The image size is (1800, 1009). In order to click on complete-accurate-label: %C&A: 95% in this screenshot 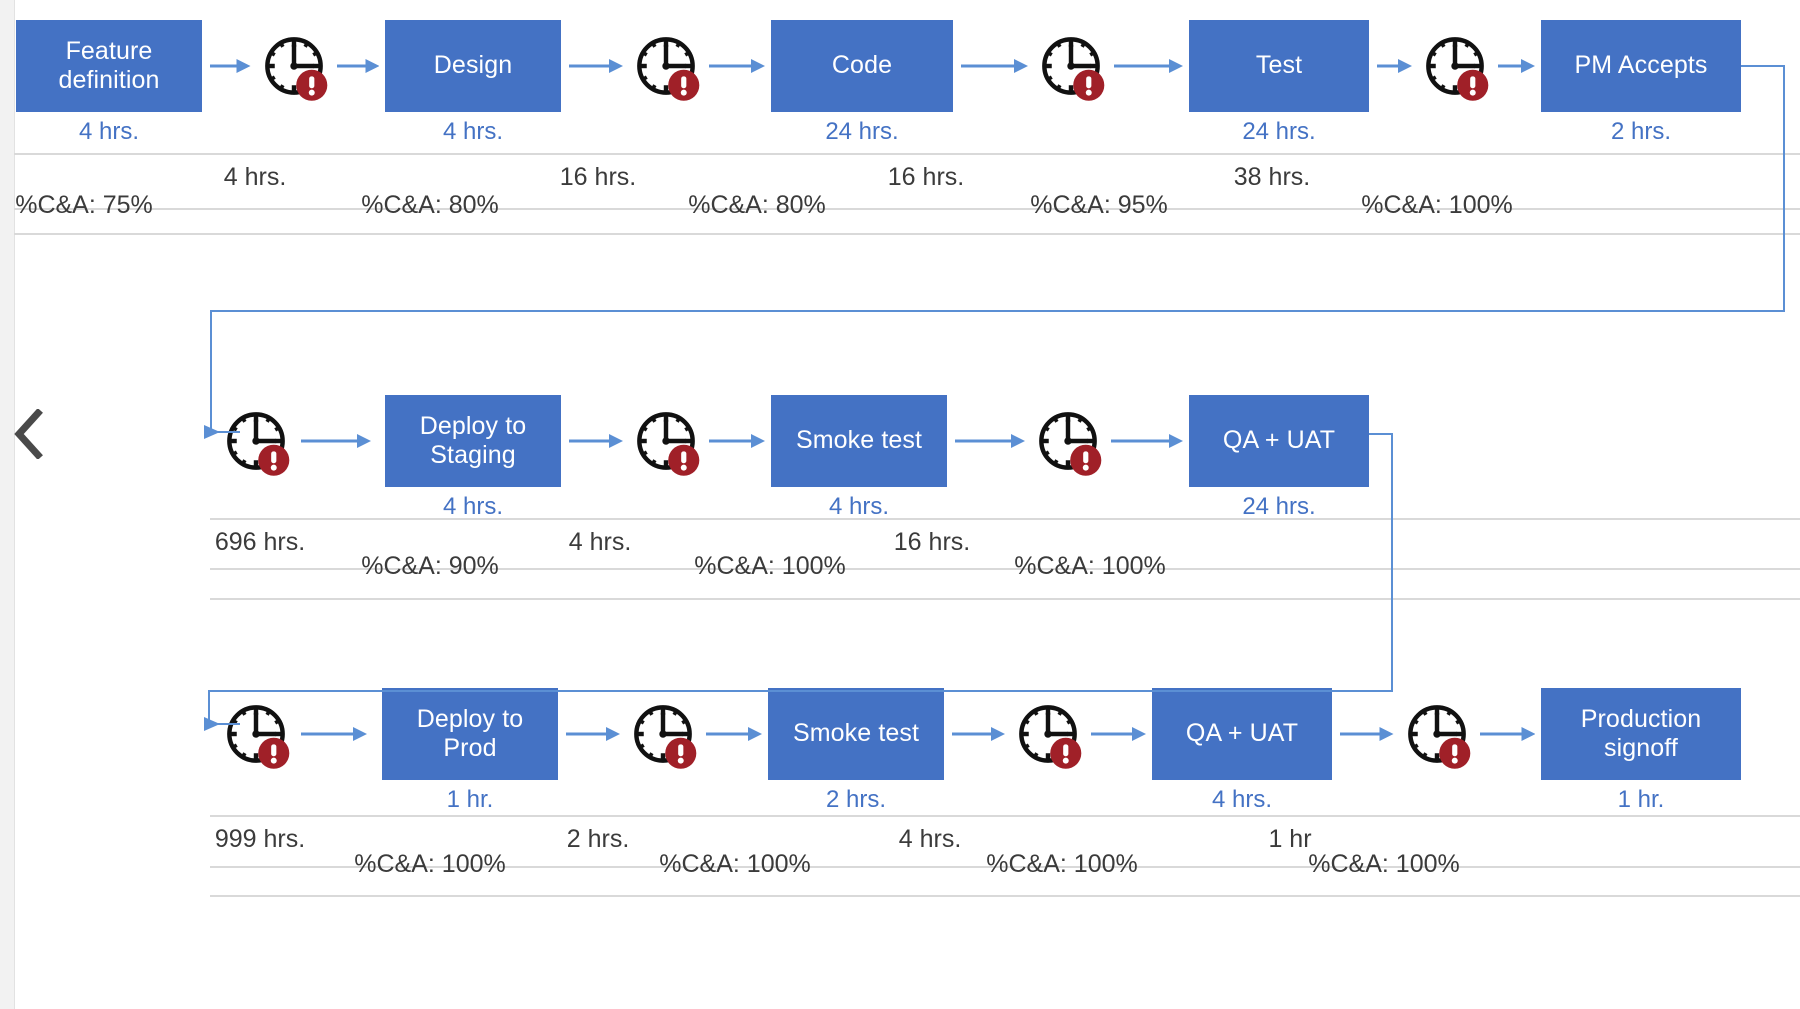, I will do `click(1099, 205)`.